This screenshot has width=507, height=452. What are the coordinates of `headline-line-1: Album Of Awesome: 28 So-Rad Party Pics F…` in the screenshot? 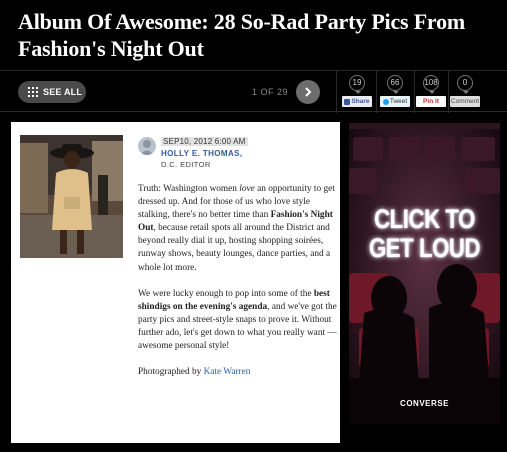 It's located at (242, 21).